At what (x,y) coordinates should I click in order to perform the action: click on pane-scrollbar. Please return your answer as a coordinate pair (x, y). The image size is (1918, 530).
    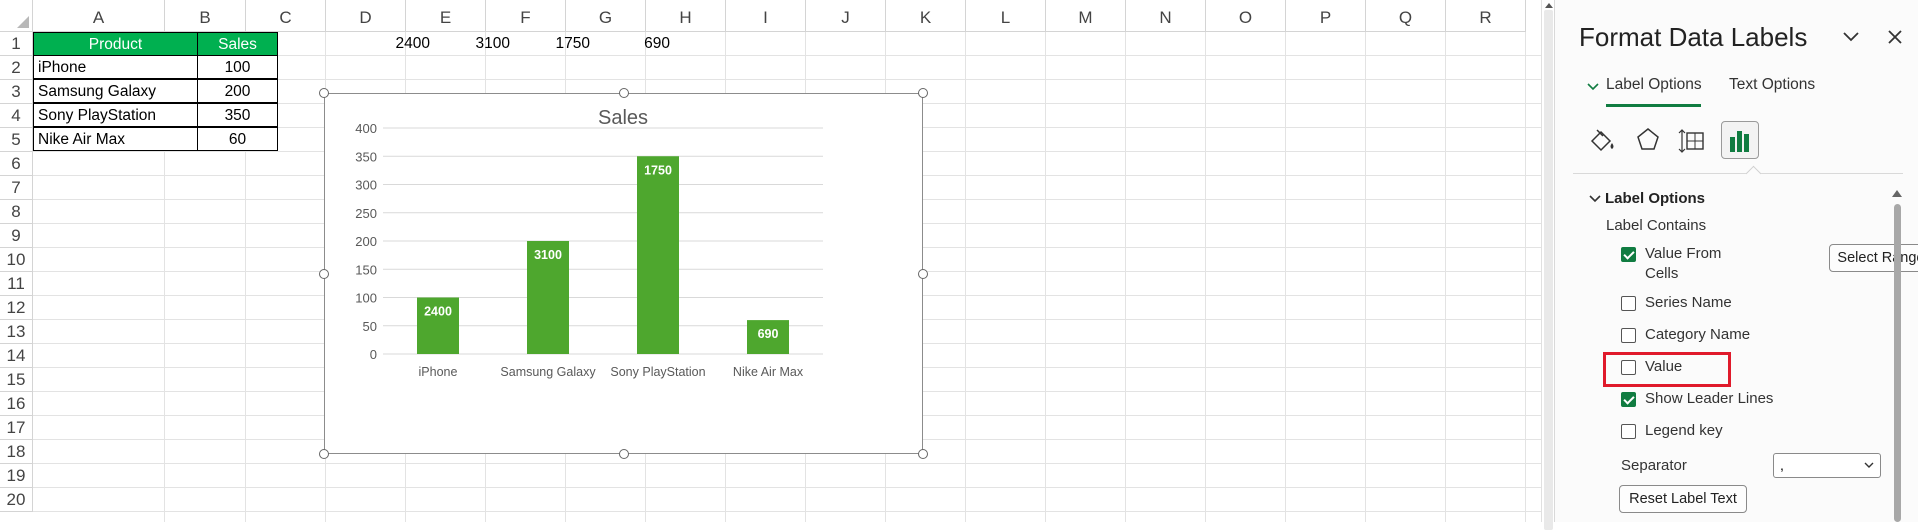
    Looking at the image, I should click on (1897, 354).